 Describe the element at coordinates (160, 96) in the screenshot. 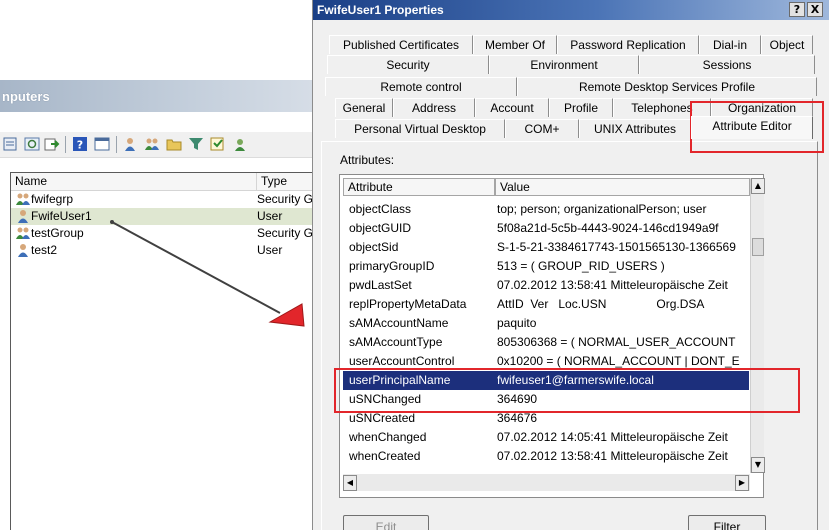

I see `aduc-title-bar: nputers` at that location.